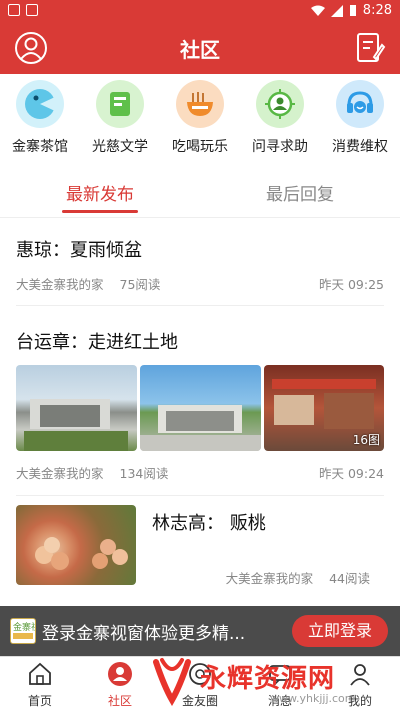  What do you see at coordinates (40, 104) in the screenshot?
I see `tea-house-icon` at bounding box center [40, 104].